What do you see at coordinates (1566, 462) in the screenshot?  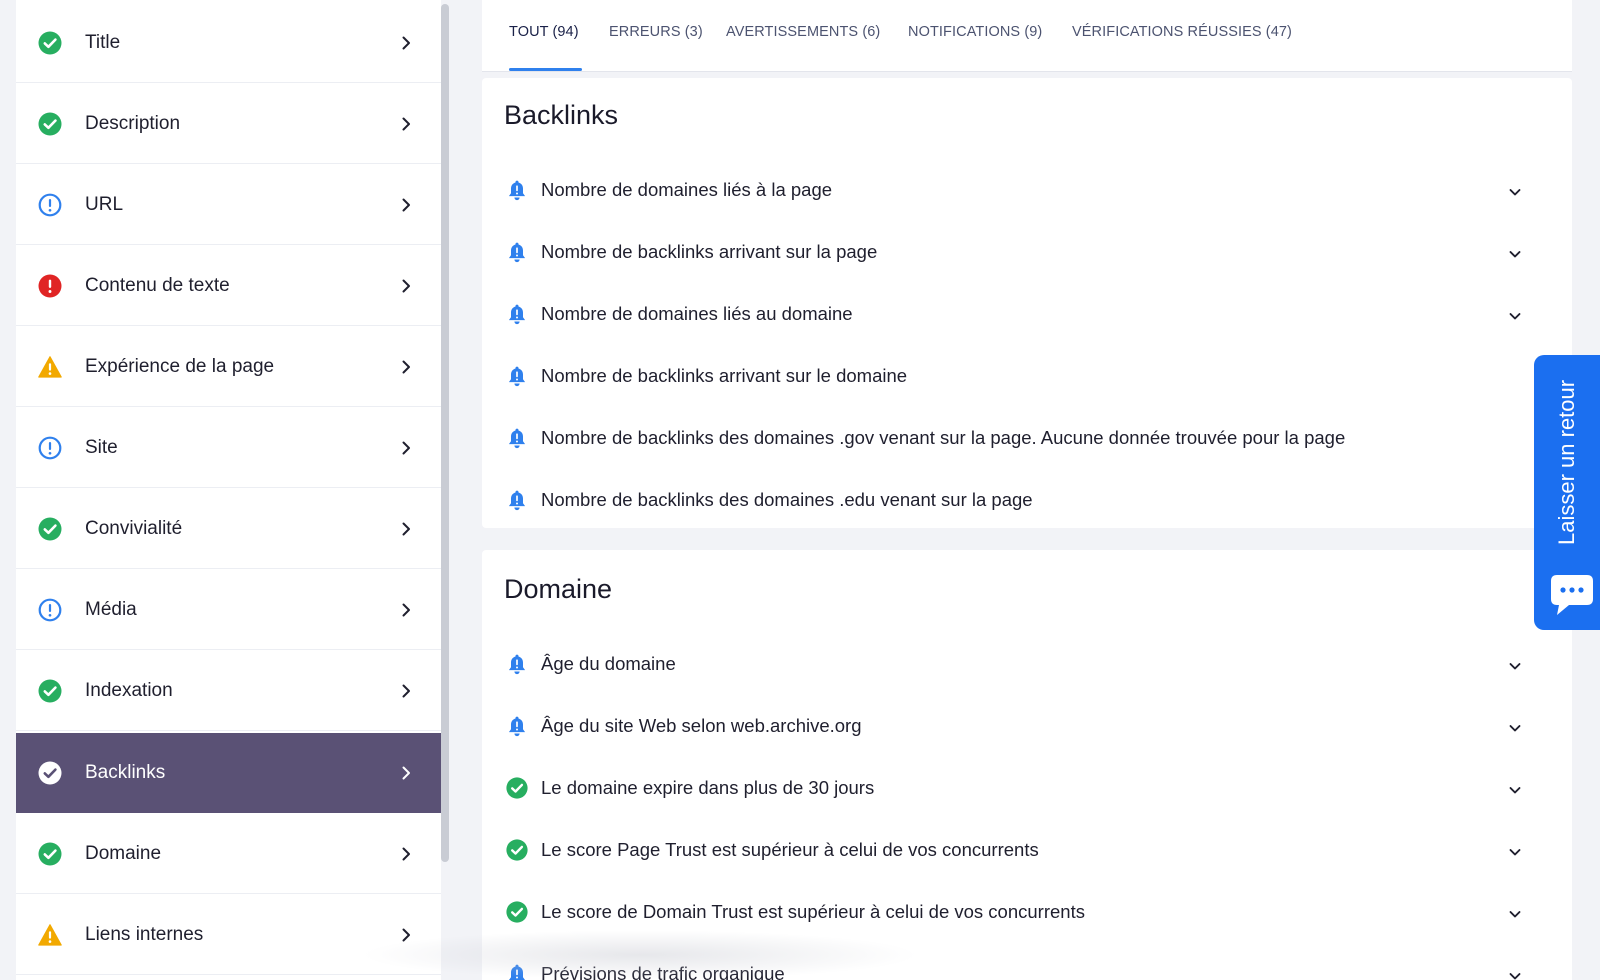 I see `feedback-label: Laisser un retour` at bounding box center [1566, 462].